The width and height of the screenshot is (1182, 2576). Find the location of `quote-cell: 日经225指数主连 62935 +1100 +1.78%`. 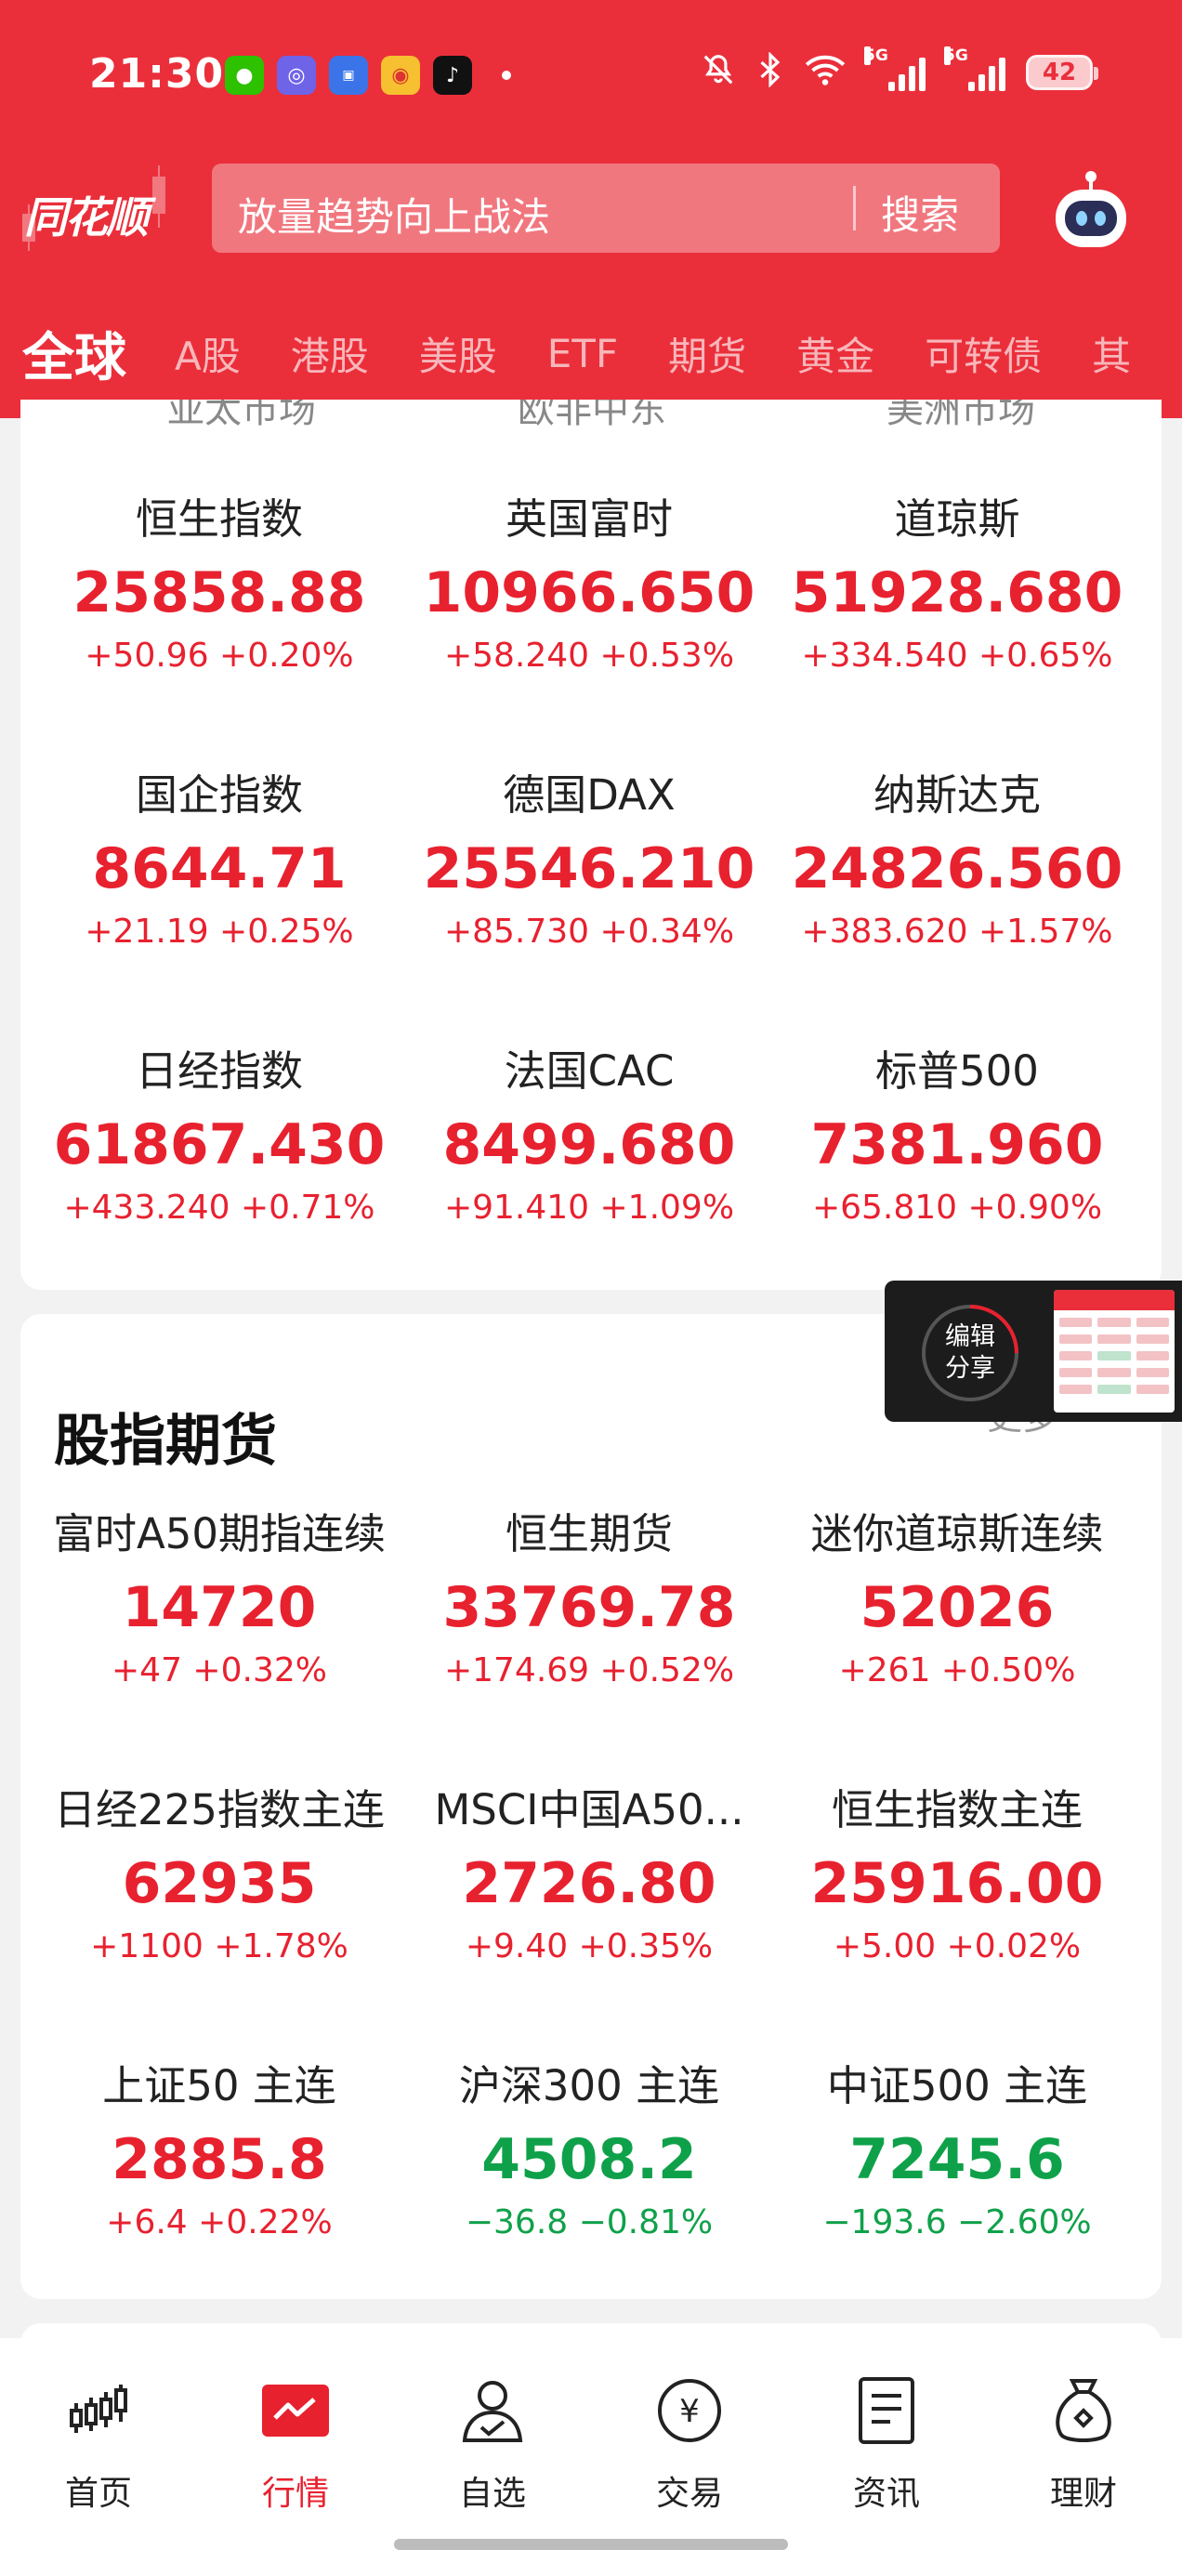

quote-cell: 日经225指数主连 62935 +1100 +1.78% is located at coordinates (219, 1870).